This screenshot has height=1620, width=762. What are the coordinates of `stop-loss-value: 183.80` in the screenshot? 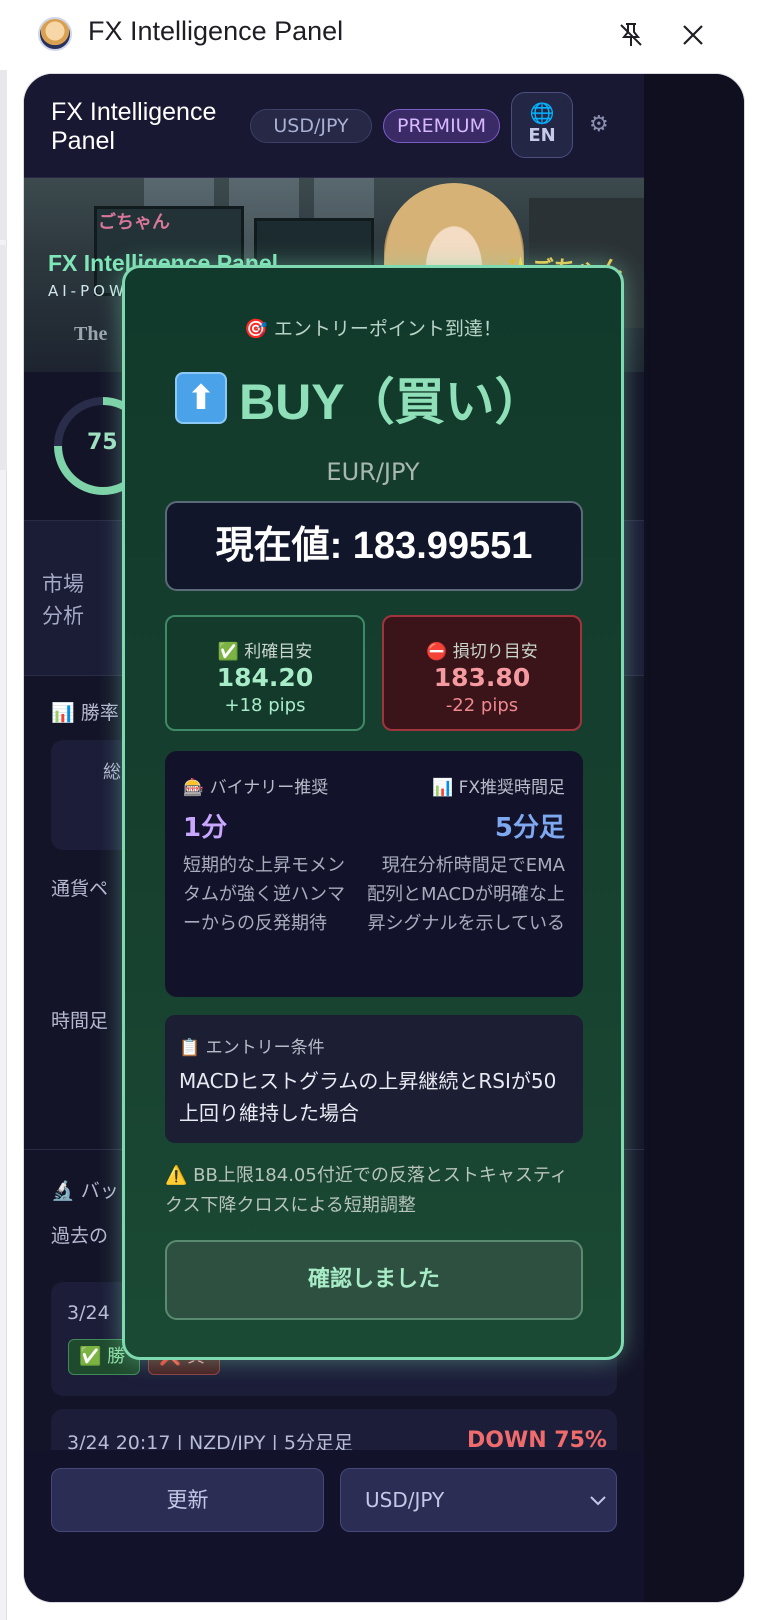 It's located at (482, 677).